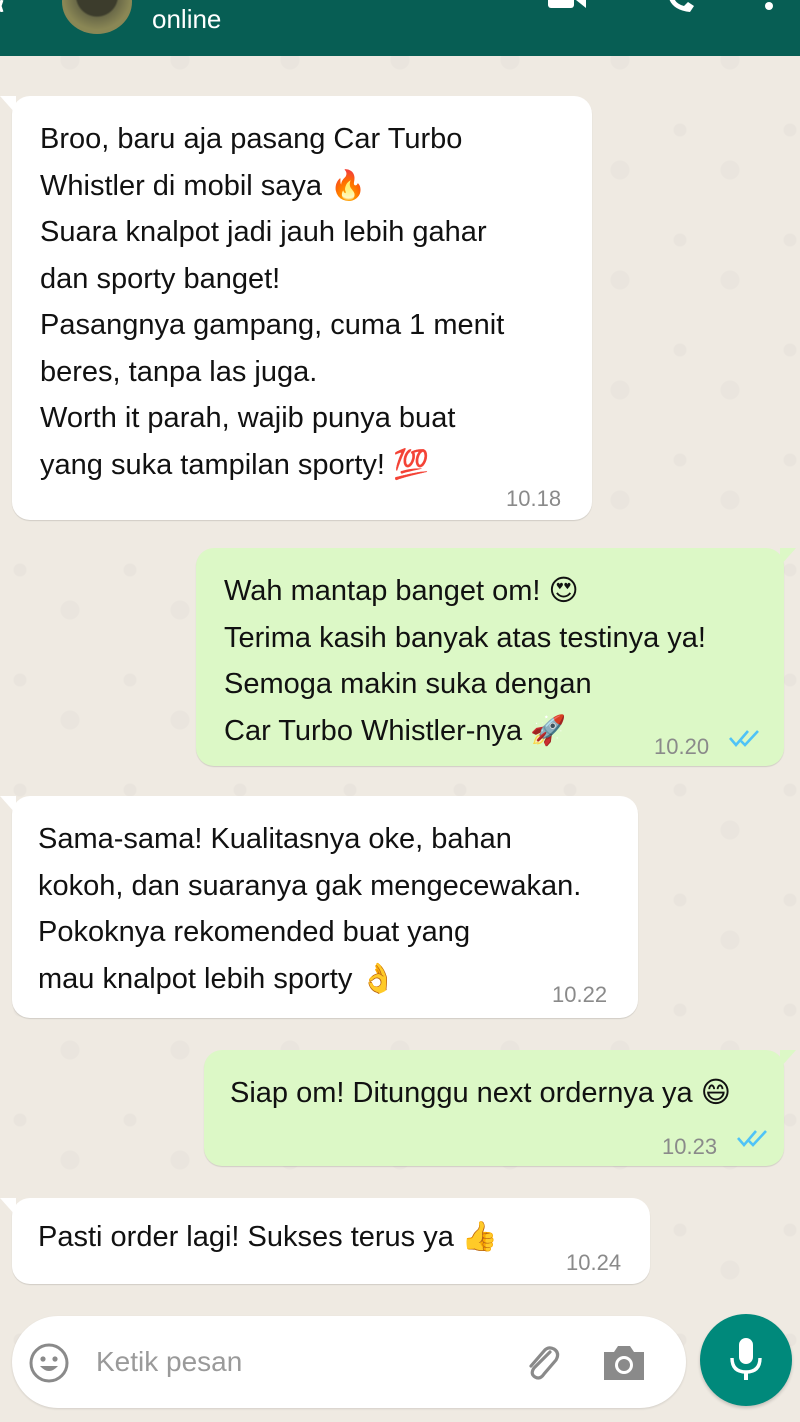 Image resolution: width=800 pixels, height=1422 pixels. Describe the element at coordinates (690, 1146) in the screenshot. I see `message-timestamp: 10.23` at that location.